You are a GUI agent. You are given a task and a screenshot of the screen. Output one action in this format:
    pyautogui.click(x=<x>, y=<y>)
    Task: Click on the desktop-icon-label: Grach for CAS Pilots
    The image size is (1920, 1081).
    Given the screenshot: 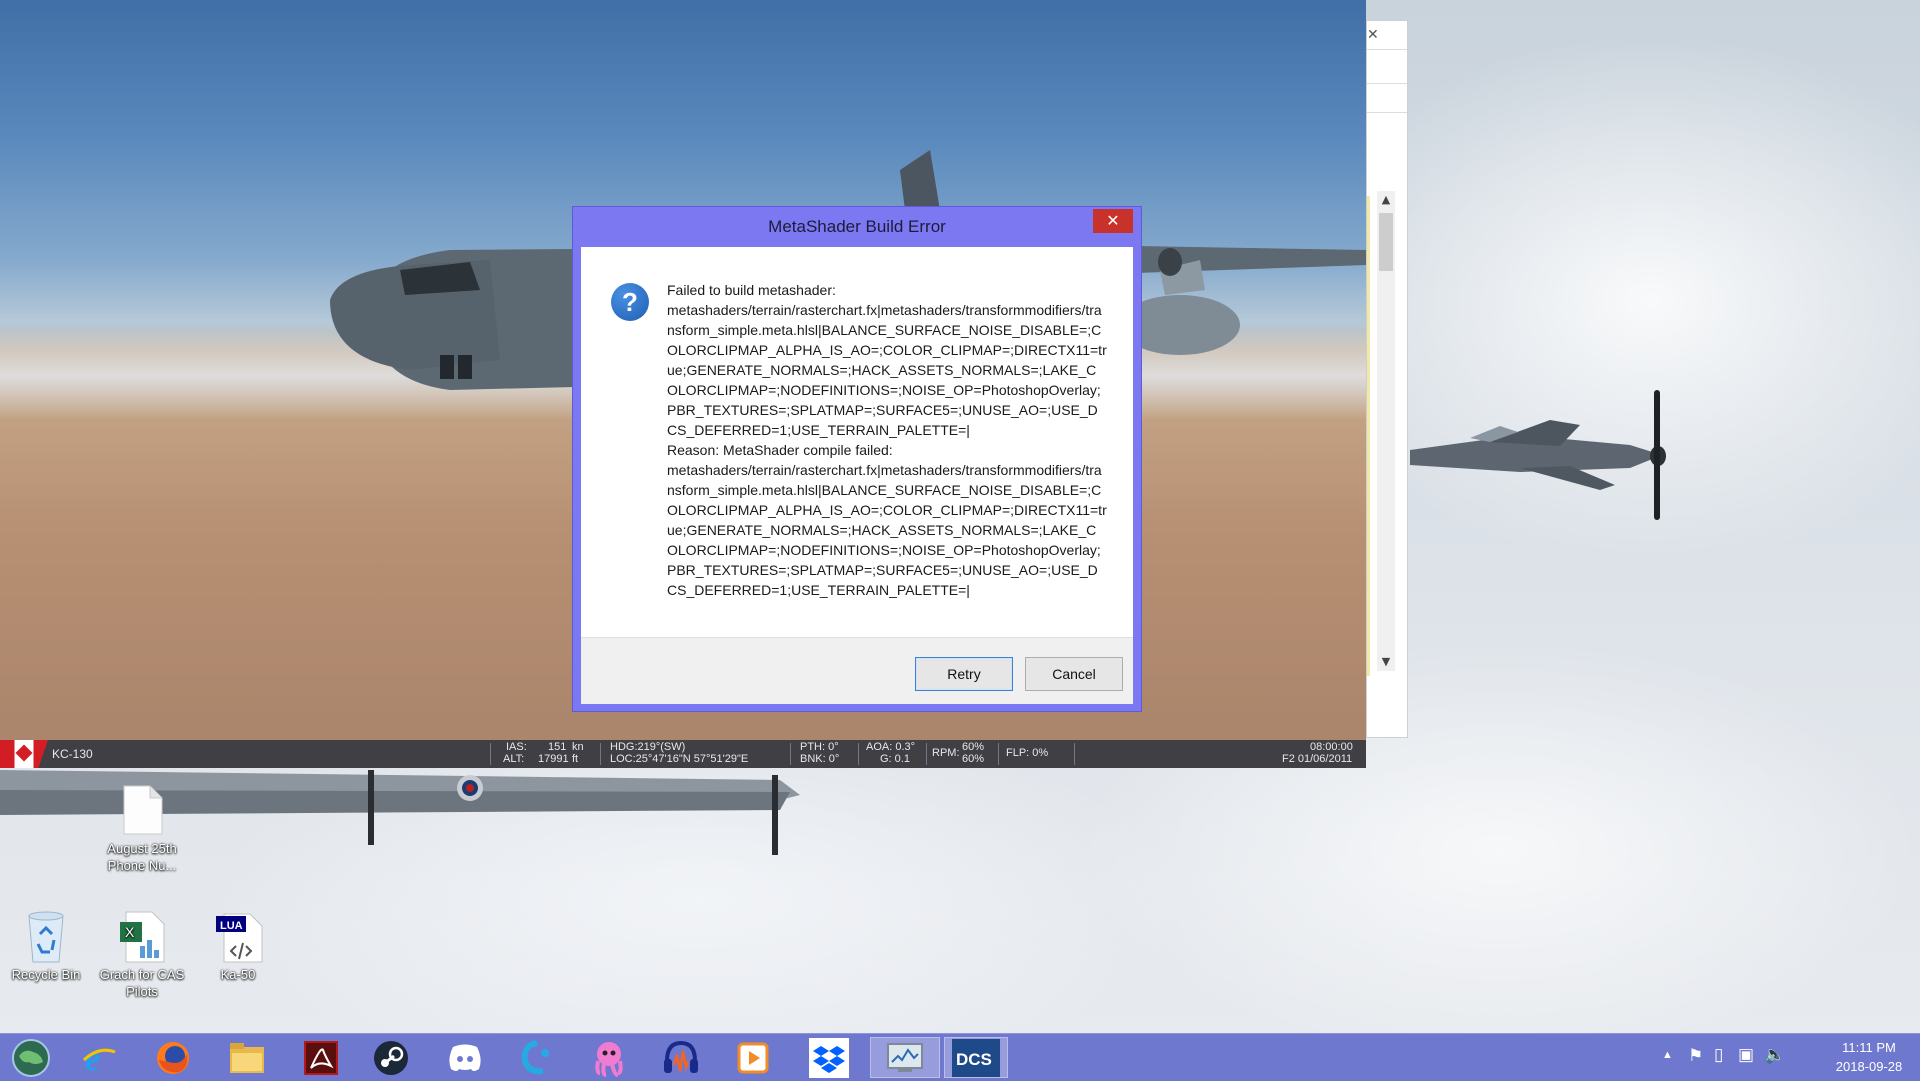 What is the action you would take?
    pyautogui.click(x=142, y=983)
    